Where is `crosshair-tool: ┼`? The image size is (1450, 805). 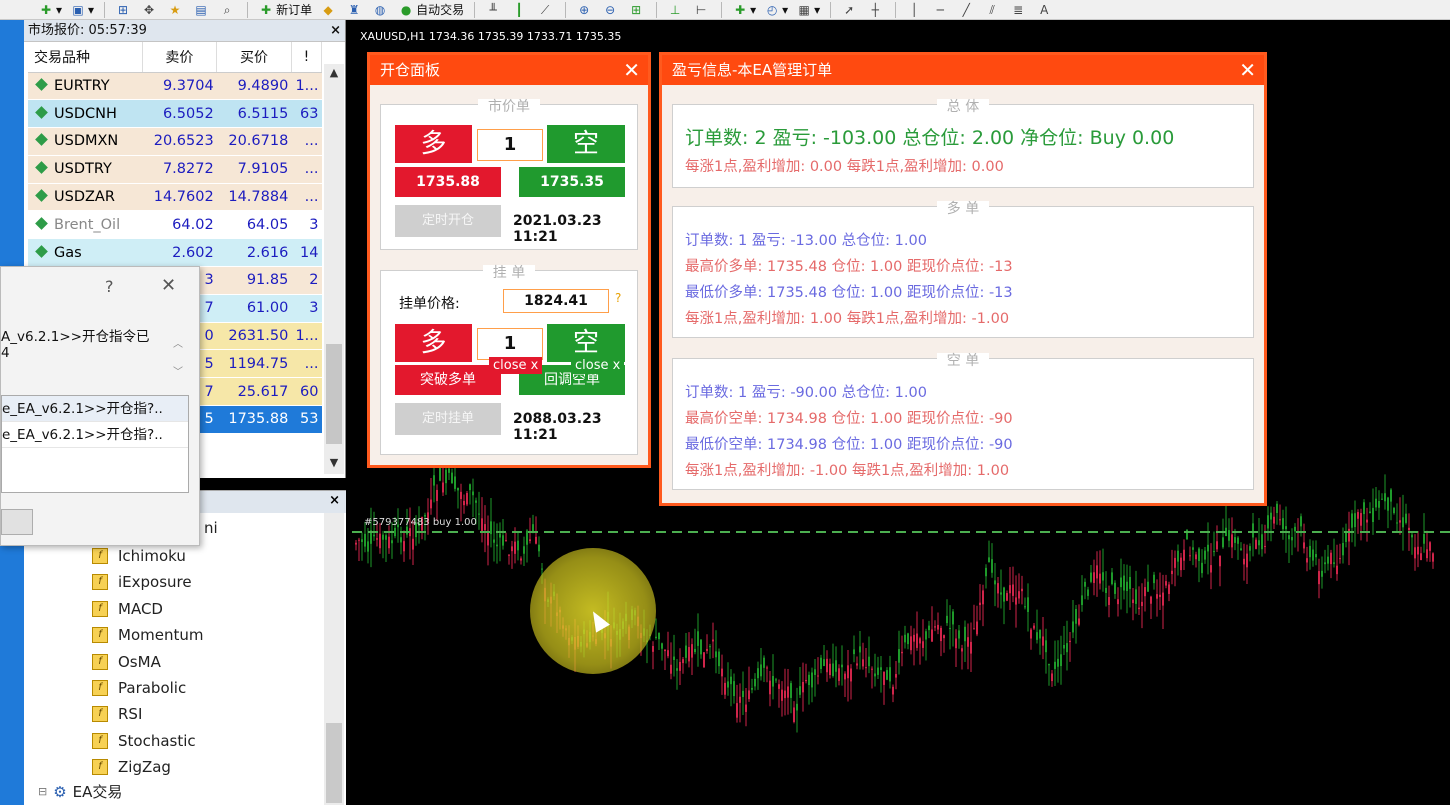 crosshair-tool: ┼ is located at coordinates (876, 10).